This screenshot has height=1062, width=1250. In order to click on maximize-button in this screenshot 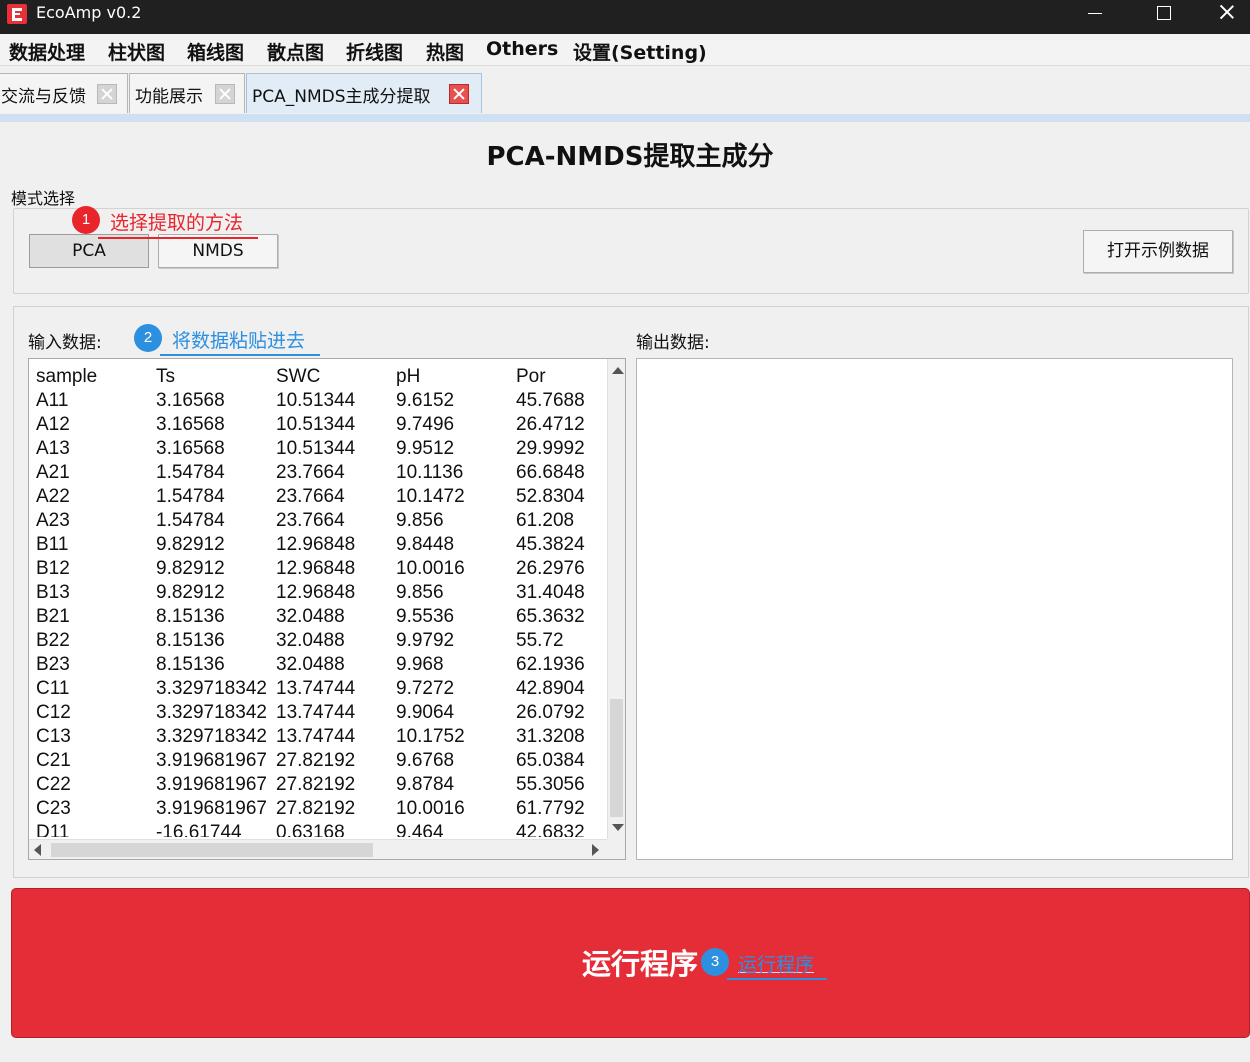, I will do `click(1163, 15)`.